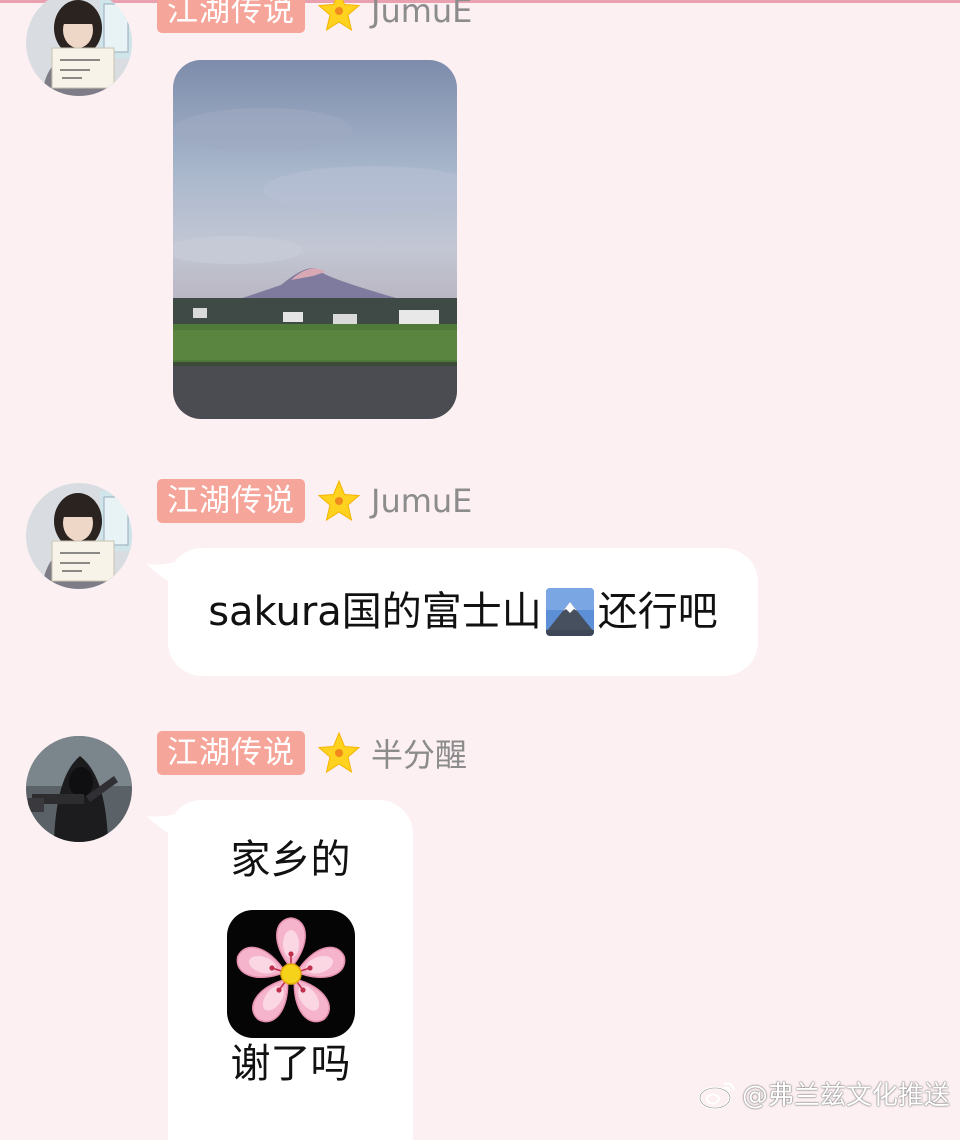 The height and width of the screenshot is (1140, 960). I want to click on watermark: @弗兰兹文化推送, so click(824, 1093).